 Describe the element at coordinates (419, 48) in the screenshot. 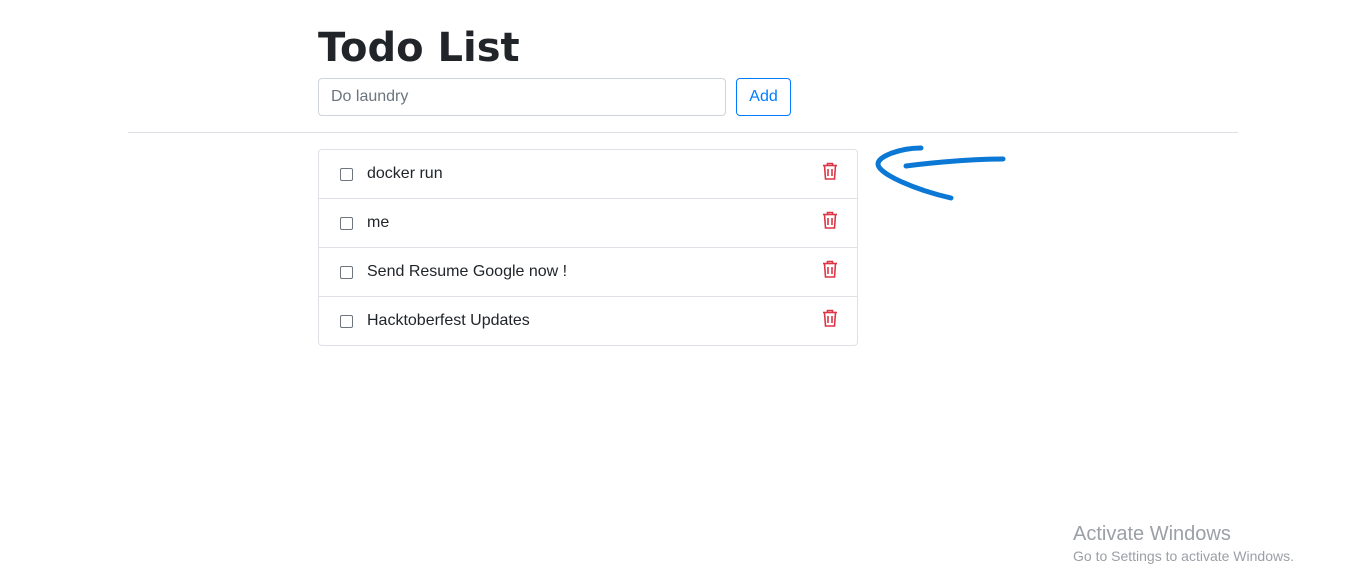

I see `page-title: Todo List` at that location.